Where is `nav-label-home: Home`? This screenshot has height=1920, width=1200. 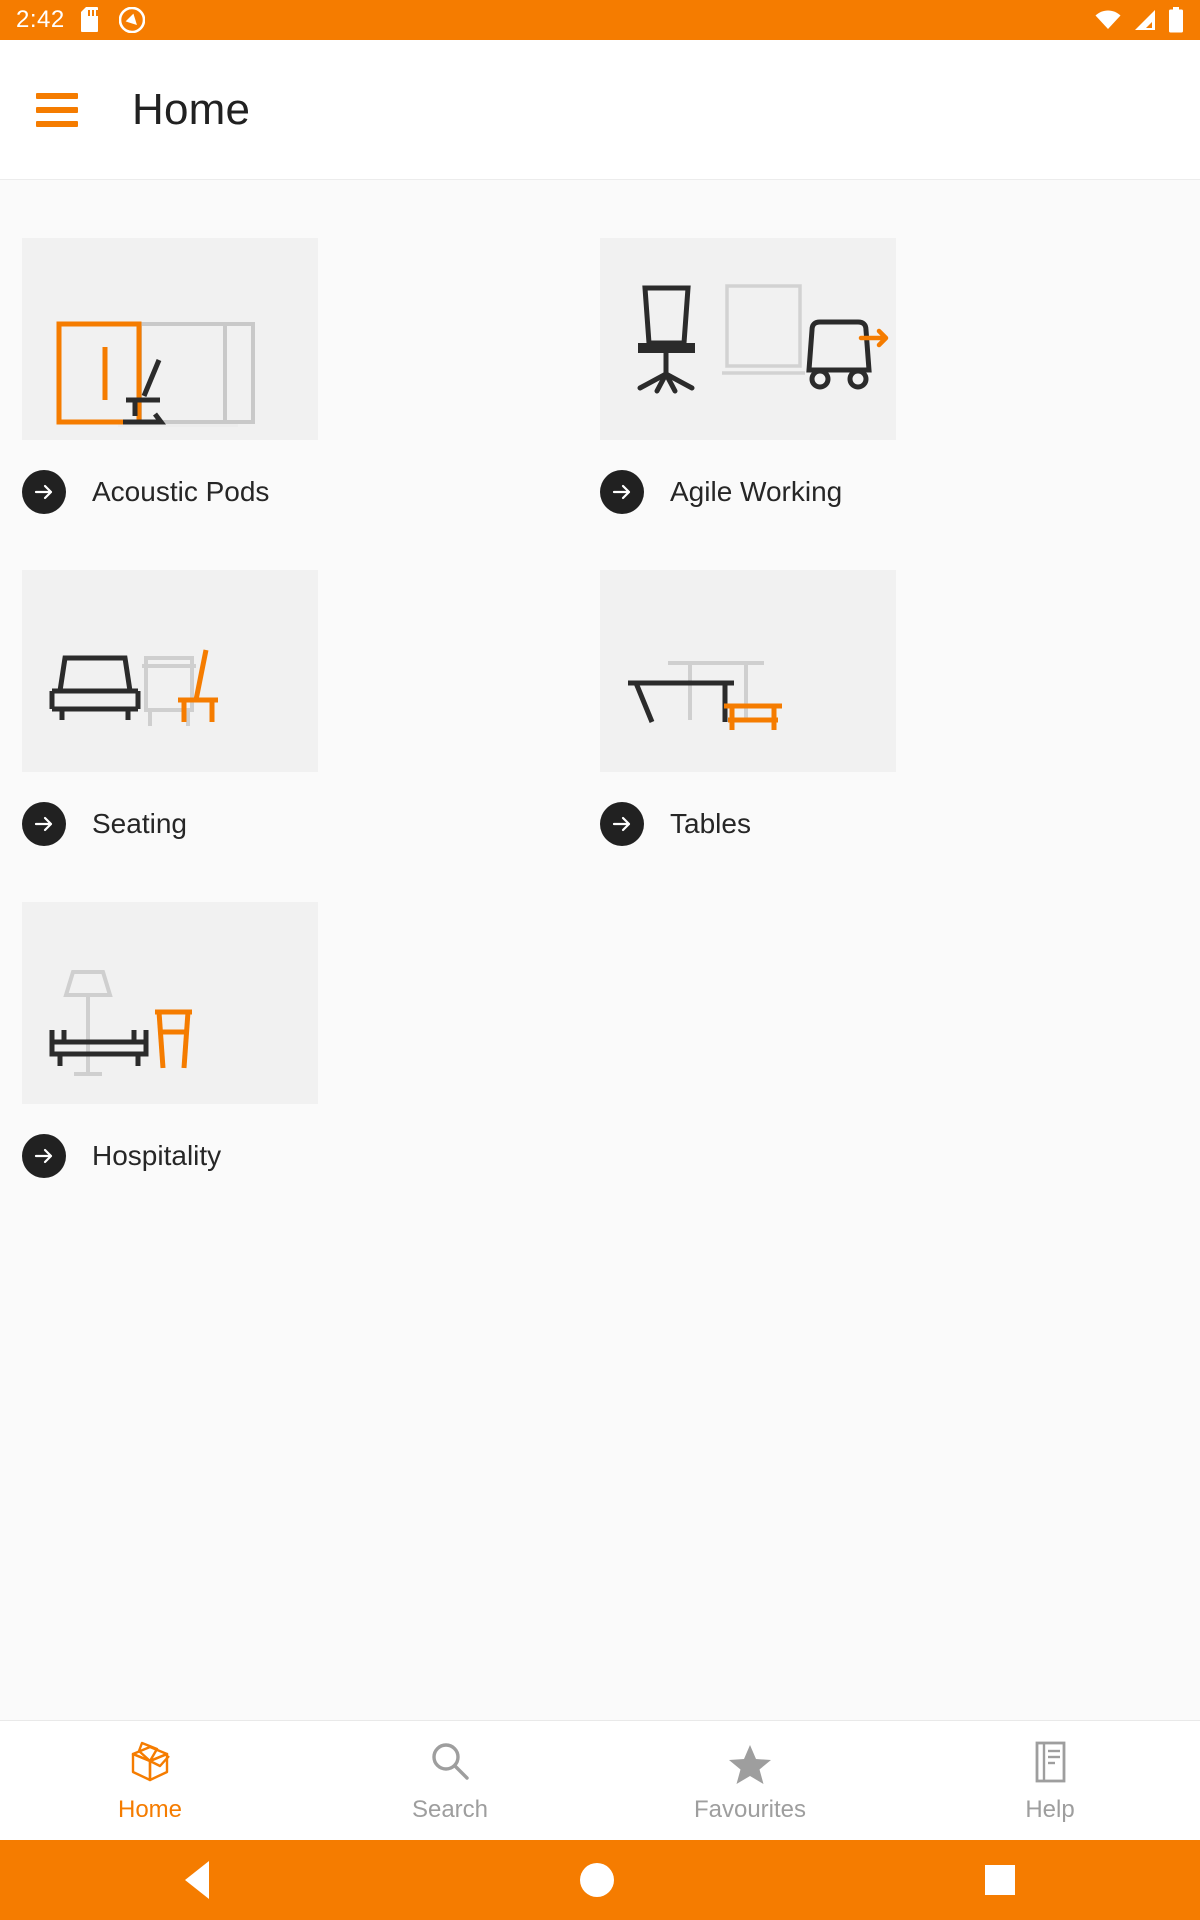
nav-label-home: Home is located at coordinates (150, 1809).